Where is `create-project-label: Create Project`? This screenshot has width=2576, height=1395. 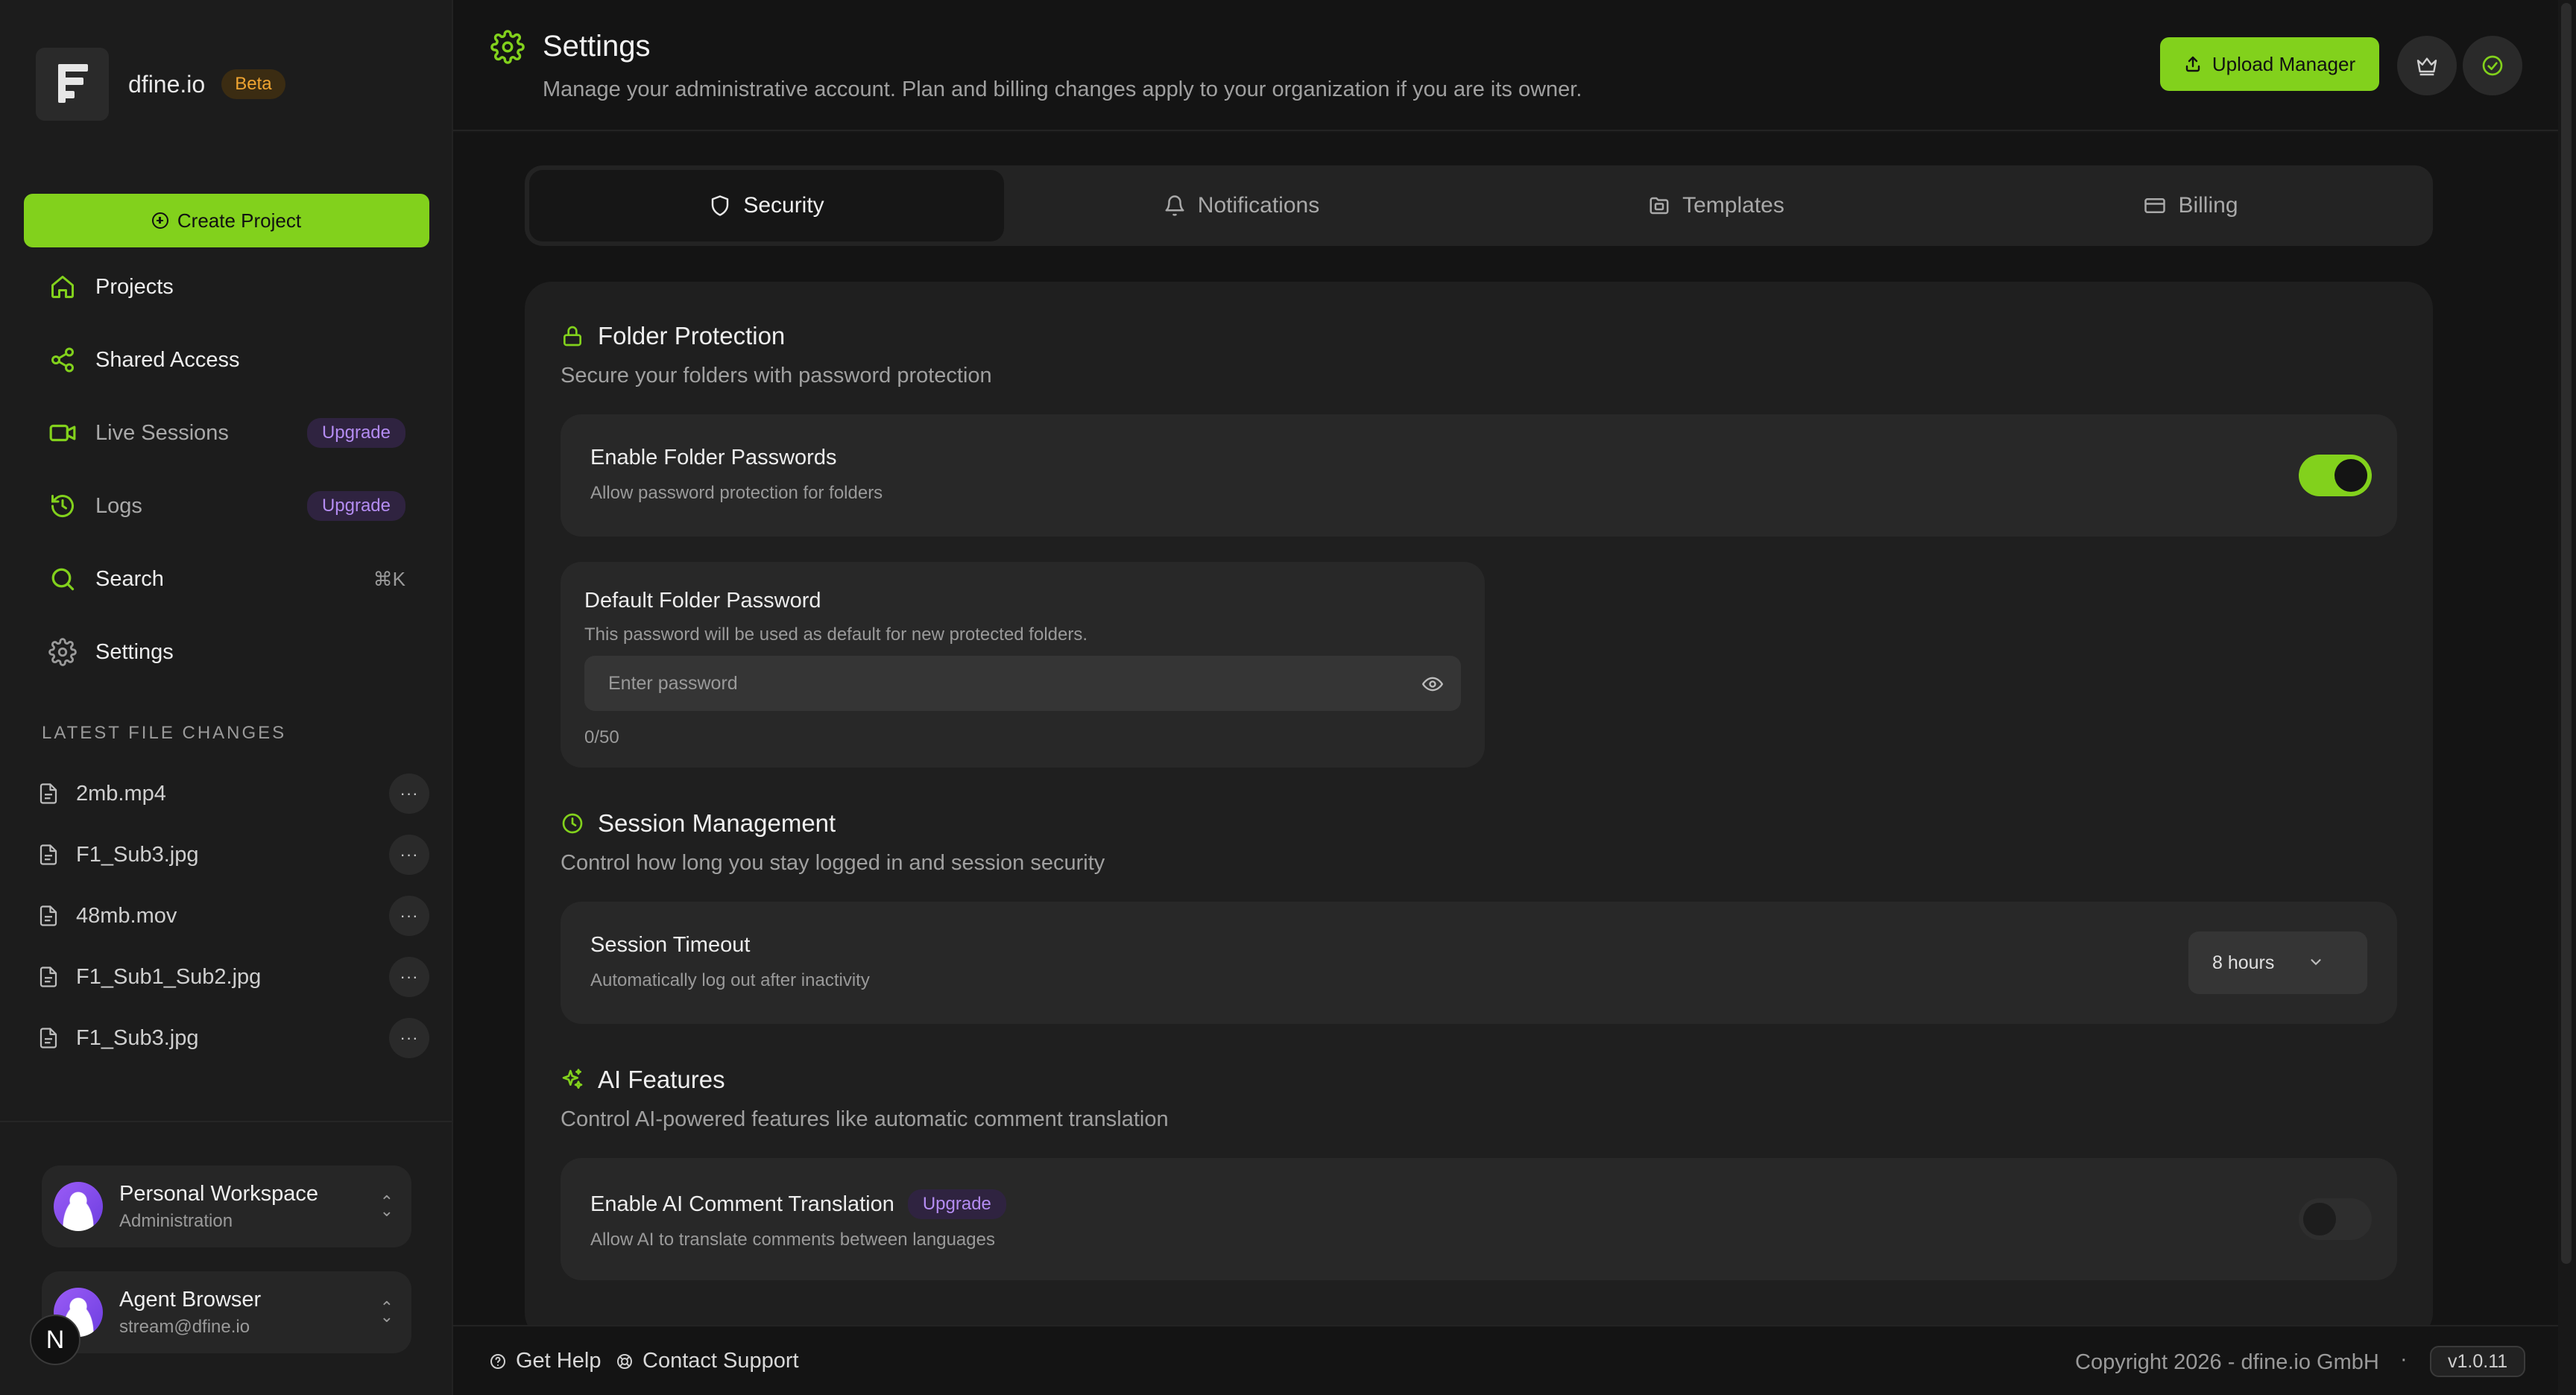 create-project-label: Create Project is located at coordinates (239, 221).